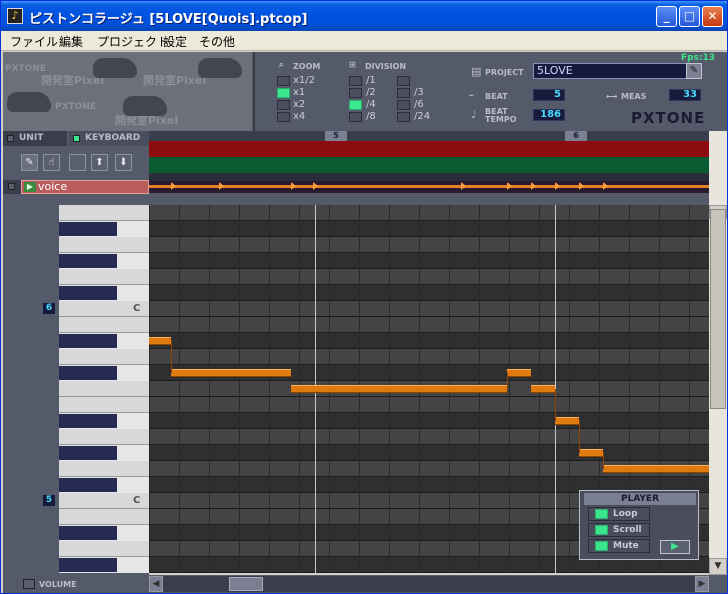 The width and height of the screenshot is (728, 594). I want to click on play-button: ▶, so click(675, 547).